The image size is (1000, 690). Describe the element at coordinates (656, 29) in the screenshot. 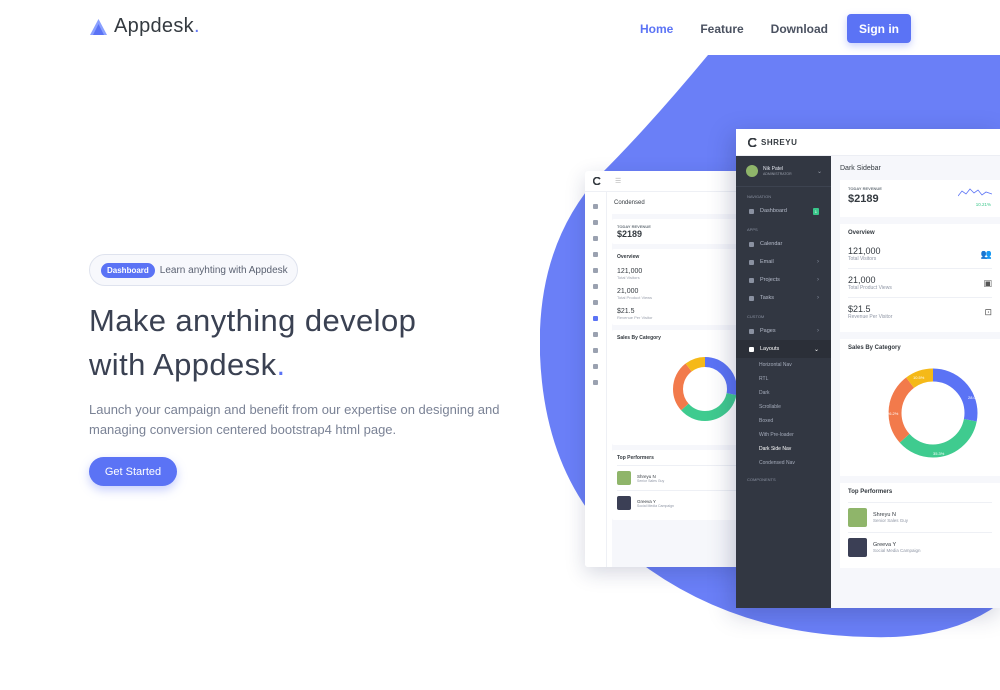

I see `nav-link-home: Home` at that location.